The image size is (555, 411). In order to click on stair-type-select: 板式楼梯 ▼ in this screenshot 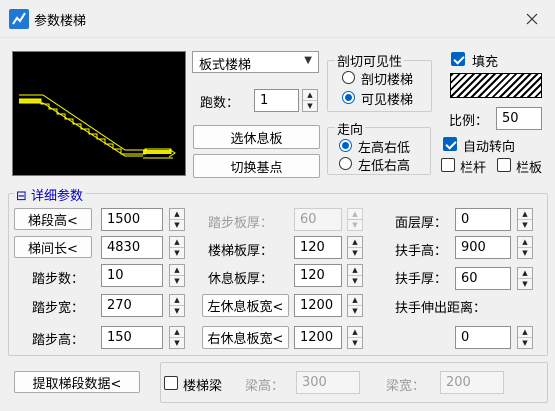, I will do `click(255, 62)`.